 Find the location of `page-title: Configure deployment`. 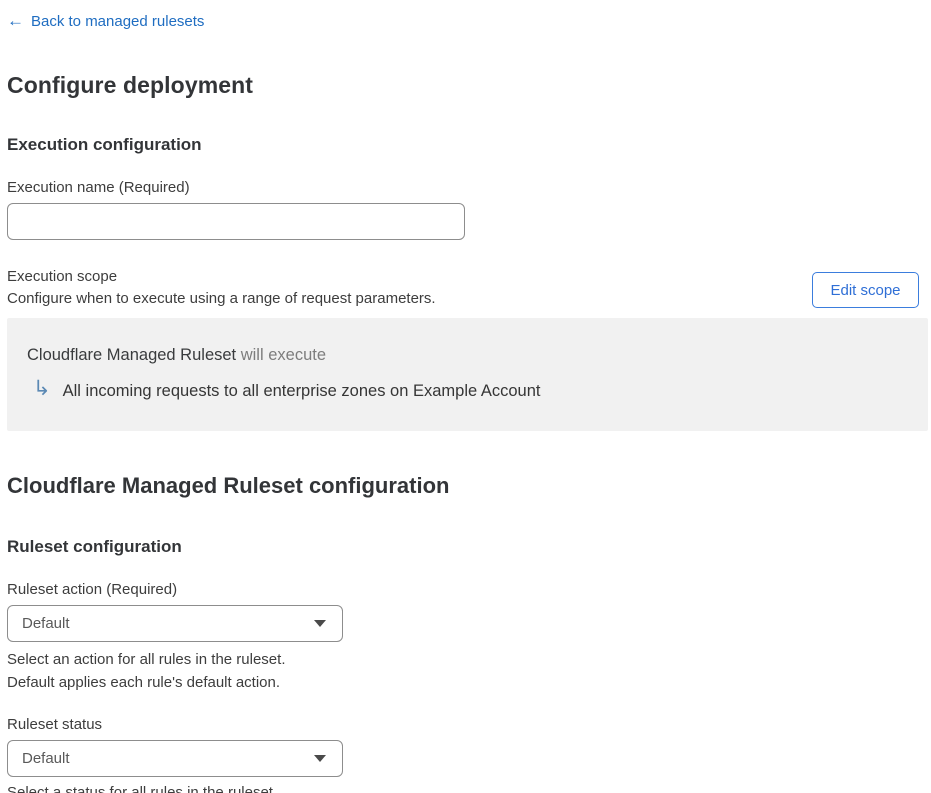

page-title: Configure deployment is located at coordinates (130, 85).